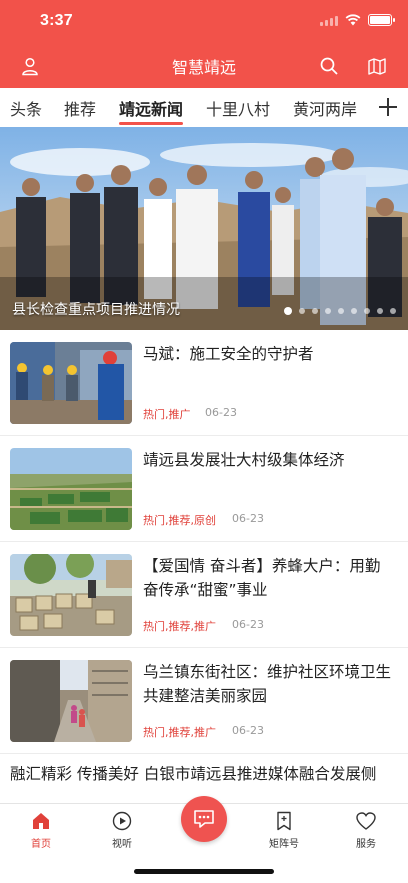 The height and width of the screenshot is (883, 408). Describe the element at coordinates (381, 20) in the screenshot. I see `battery-icon` at that location.